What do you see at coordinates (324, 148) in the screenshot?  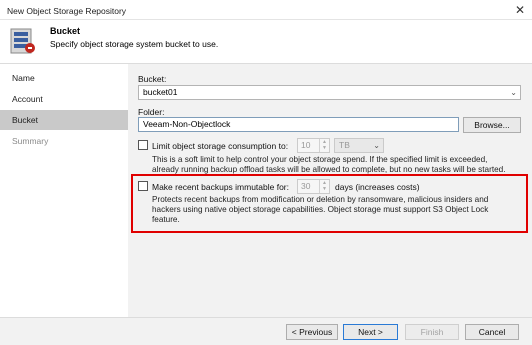 I see `chevron-down-icon: ▼` at bounding box center [324, 148].